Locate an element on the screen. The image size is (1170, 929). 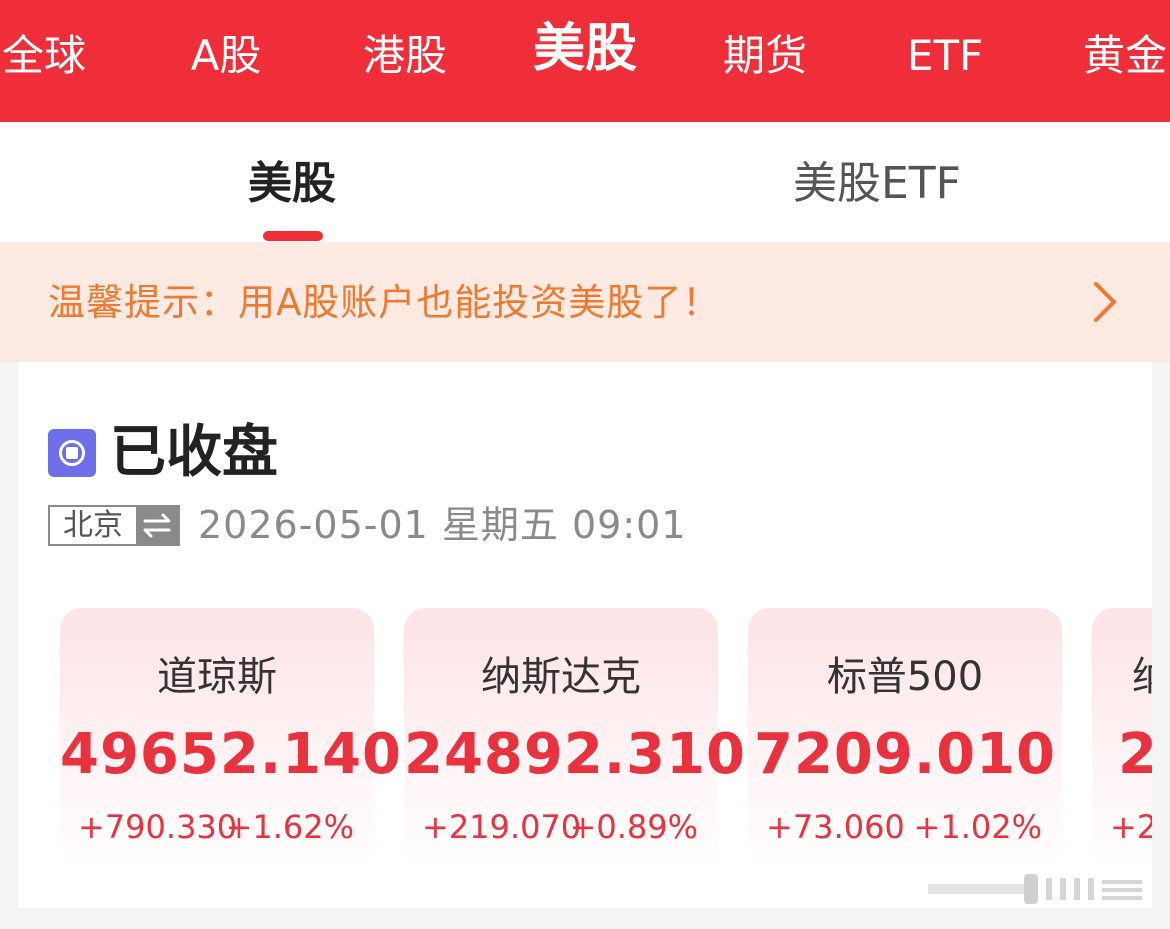
index-name: 纳 is located at coordinates (1142, 677).